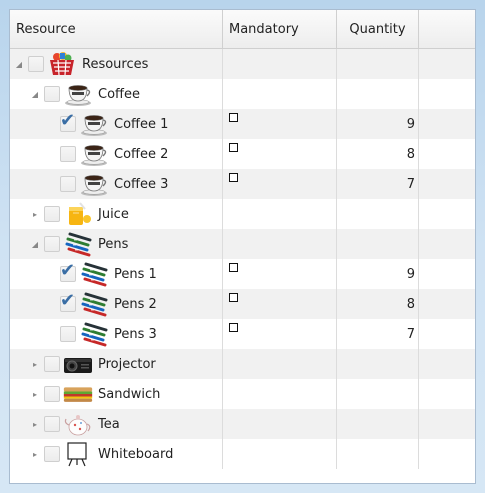  Describe the element at coordinates (242, 454) in the screenshot. I see `table-row: ▸ Whiteboard` at that location.